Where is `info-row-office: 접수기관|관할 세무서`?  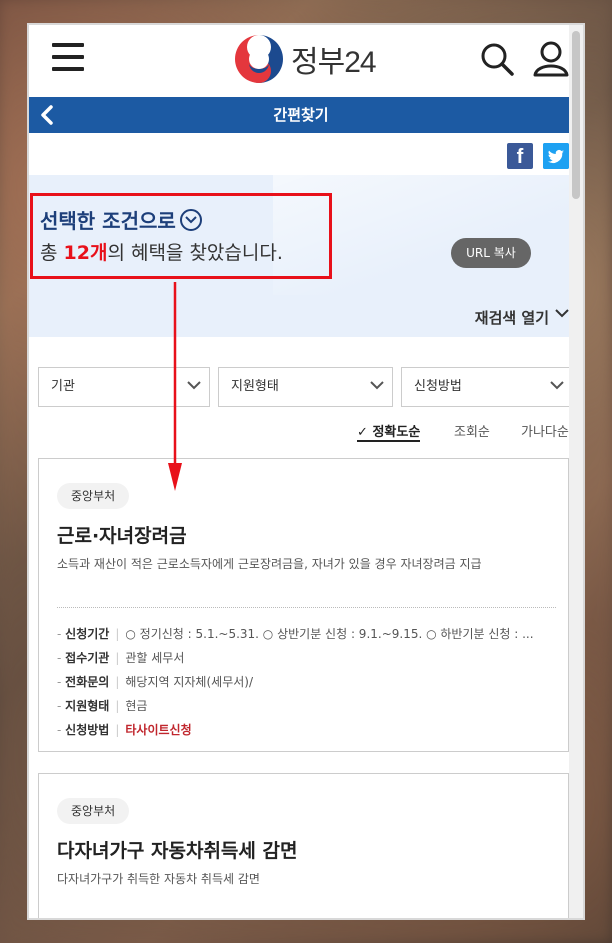
info-row-office: 접수기관|관할 세무서 is located at coordinates (295, 659).